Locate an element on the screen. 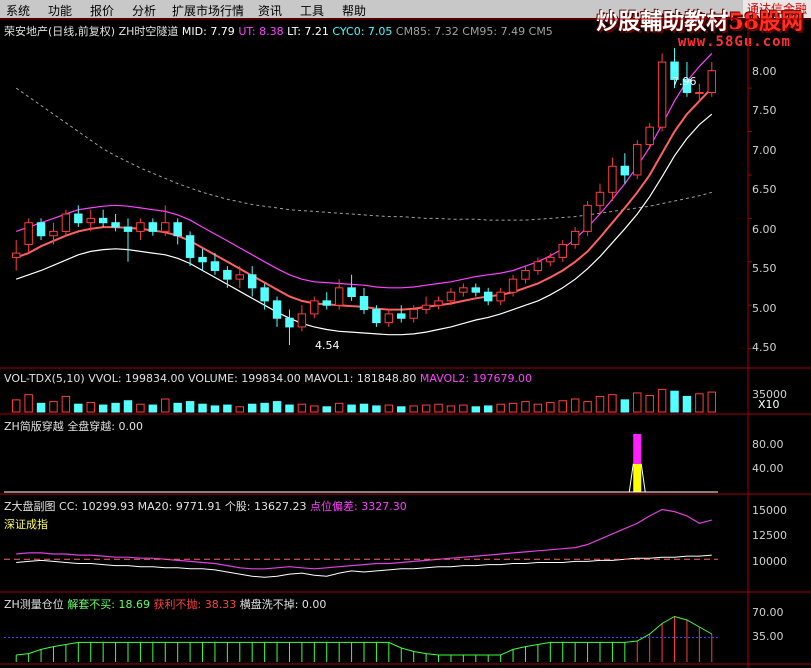 This screenshot has height=668, width=811. cross-y-tick: 80.00 is located at coordinates (768, 444).